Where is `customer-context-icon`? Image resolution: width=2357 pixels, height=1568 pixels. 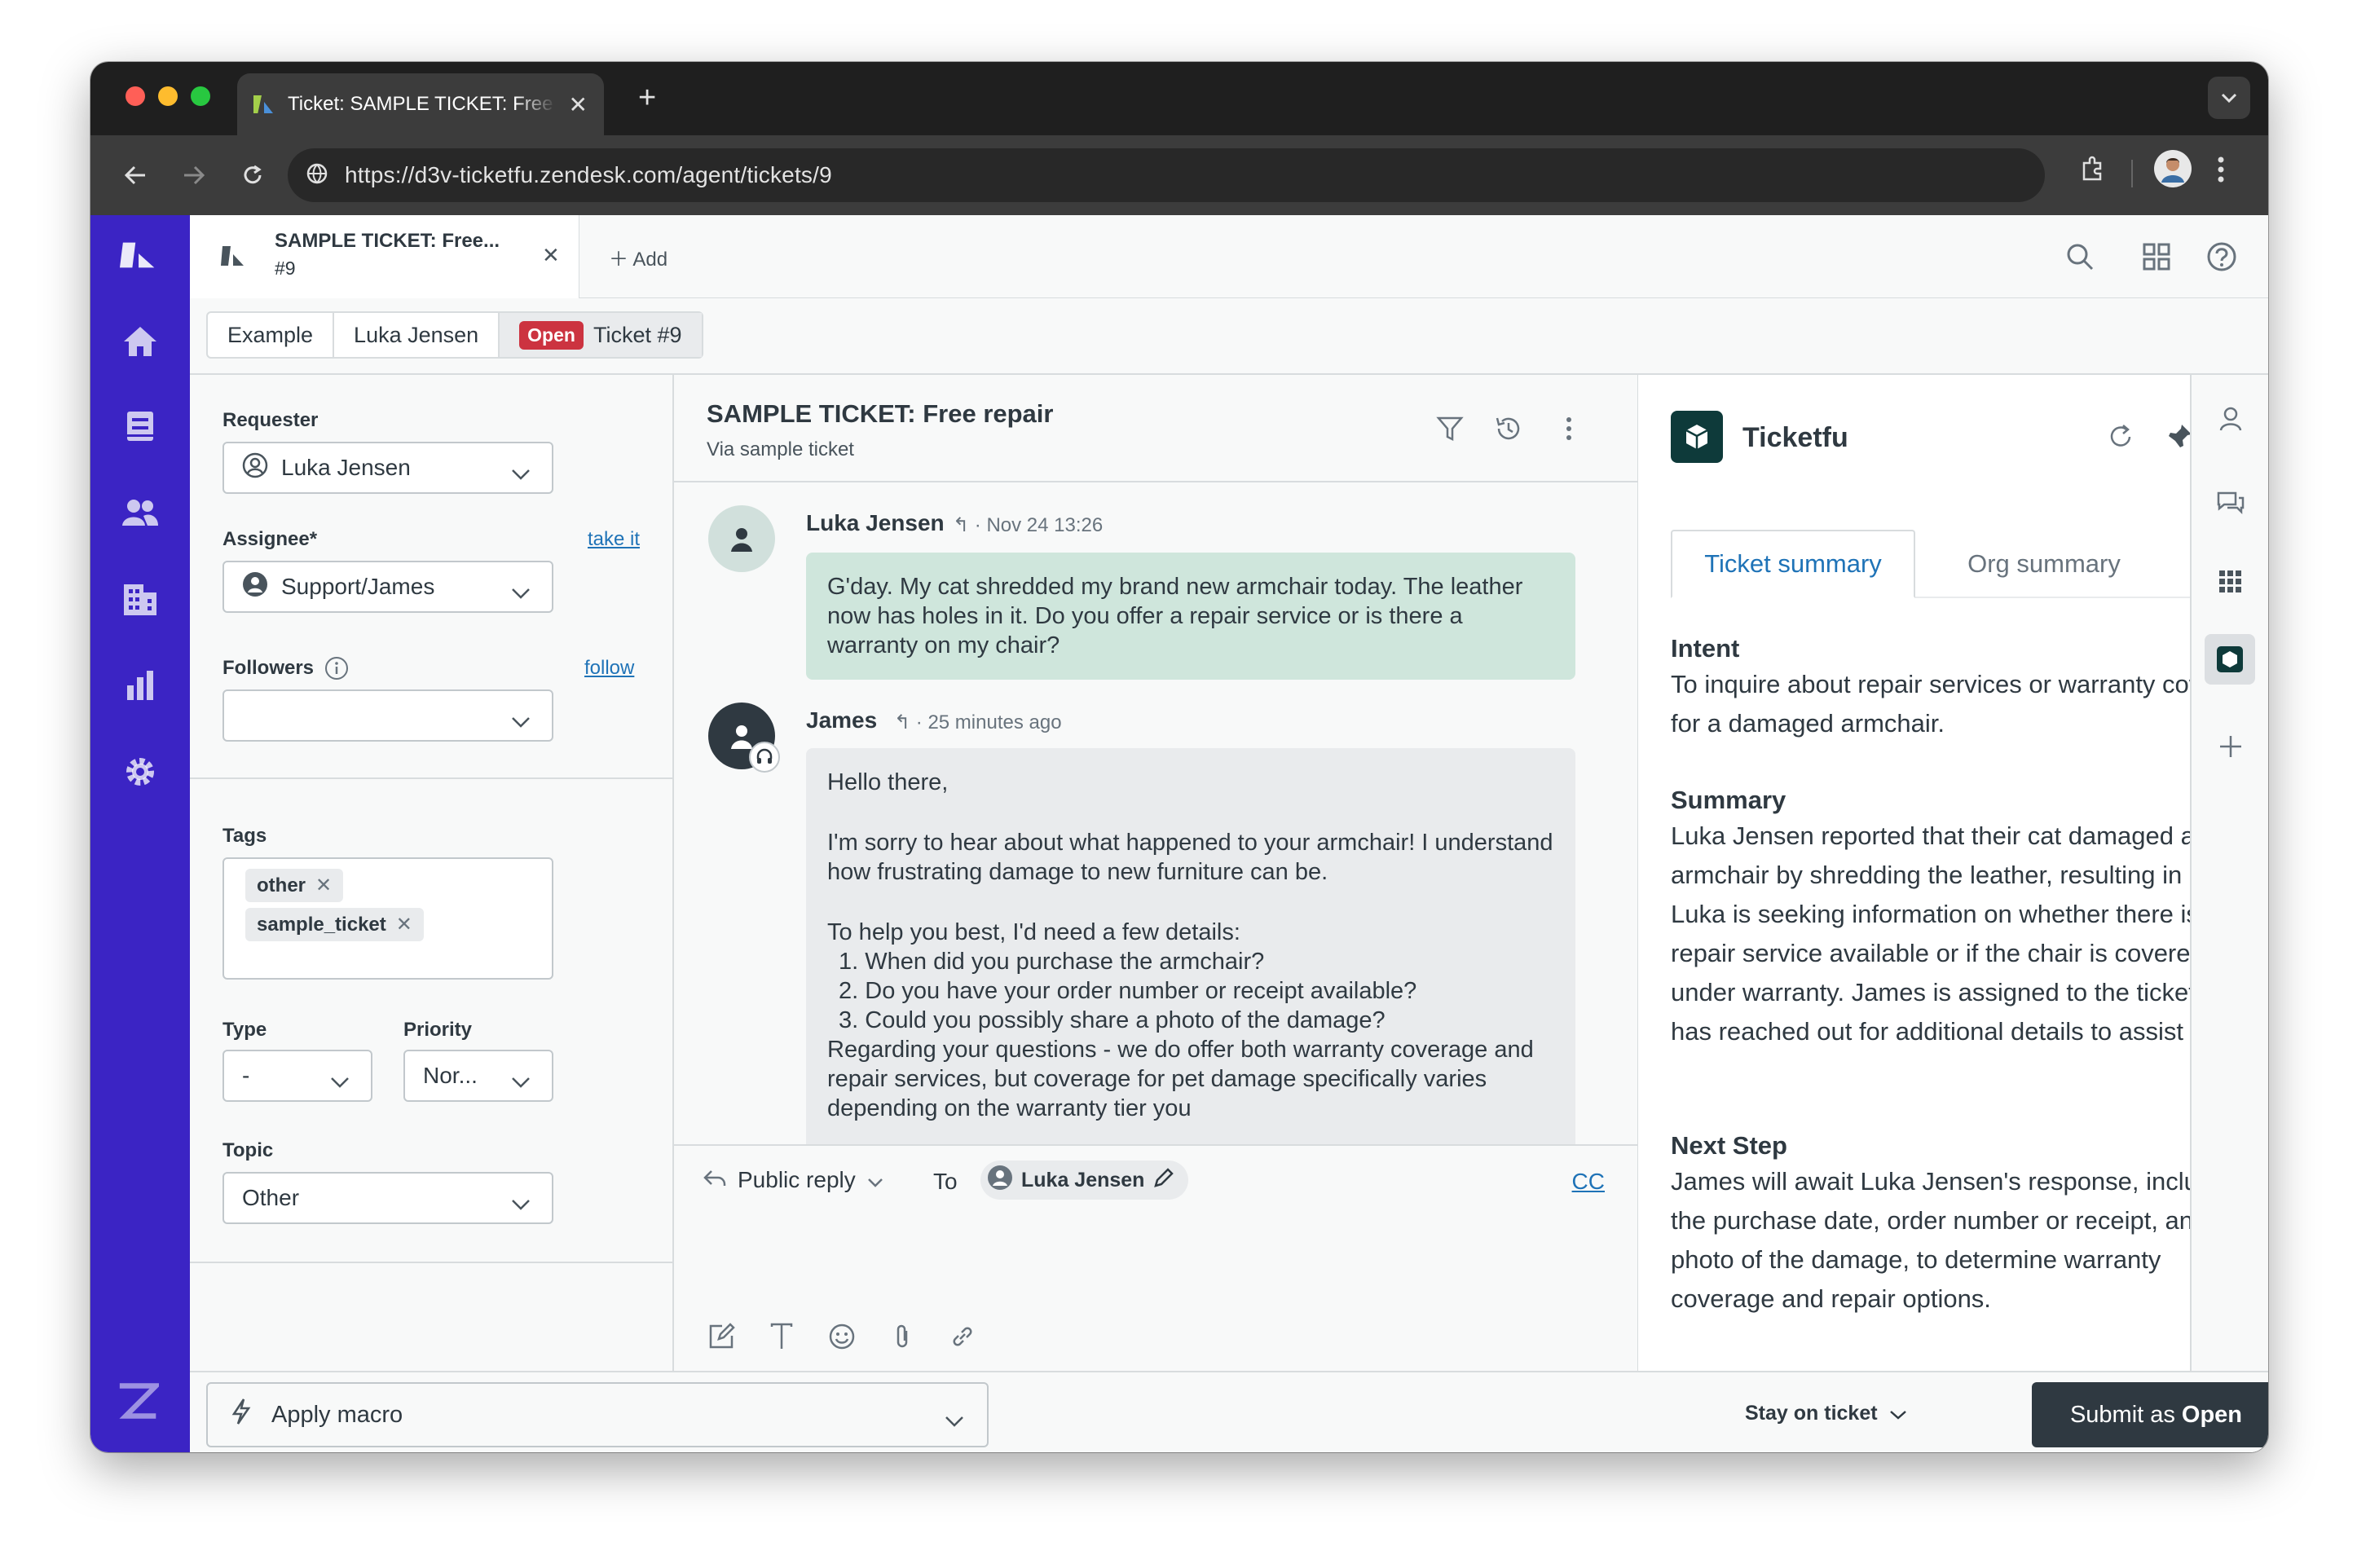 customer-context-icon is located at coordinates (2231, 419).